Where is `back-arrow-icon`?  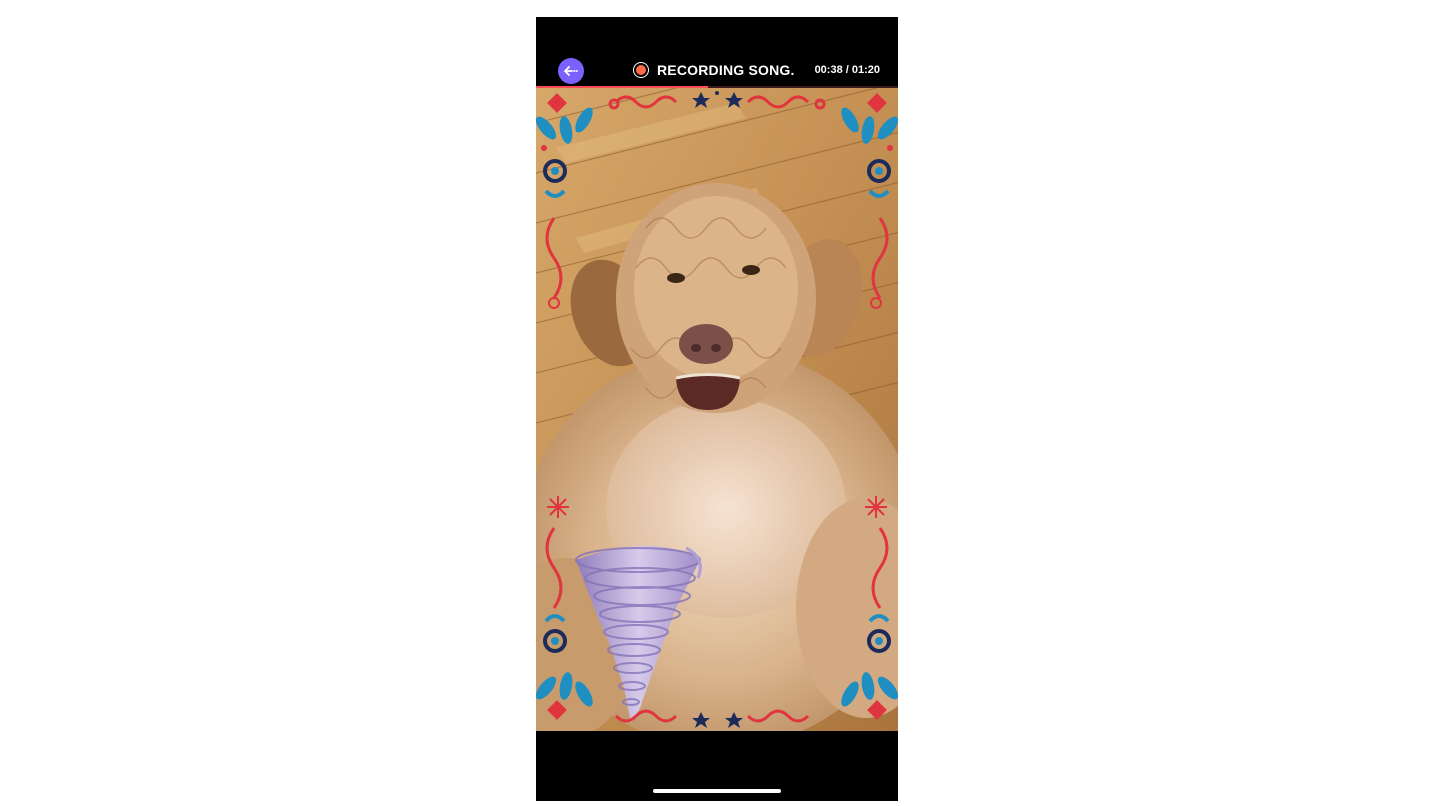
back-arrow-icon is located at coordinates (571, 71).